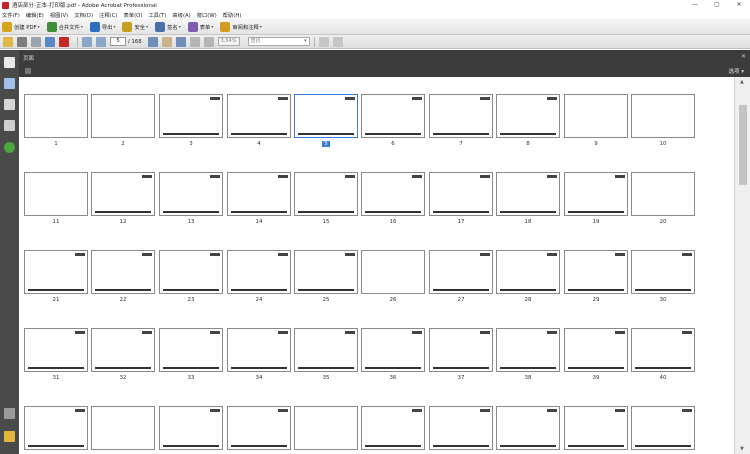 The image size is (750, 454). What do you see at coordinates (743, 145) in the screenshot?
I see `scrollbar-thumb` at bounding box center [743, 145].